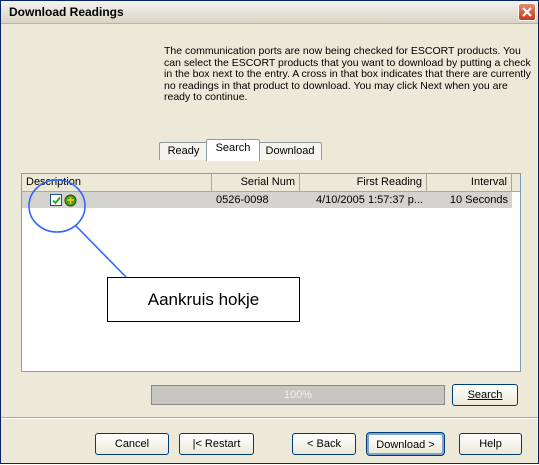 Image resolution: width=539 pixels, height=465 pixels. Describe the element at coordinates (269, 12) in the screenshot. I see `title-bar: Download Readings` at that location.